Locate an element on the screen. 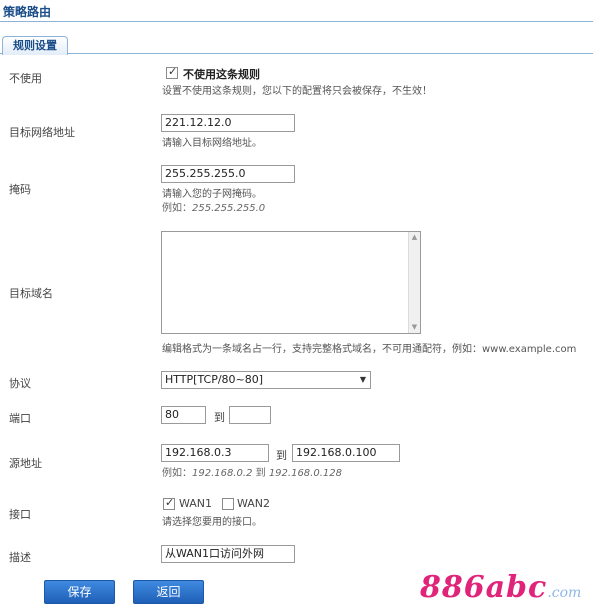 This screenshot has width=593, height=609. dest-domain-scrollbar: ▲ ▼ is located at coordinates (414, 282).